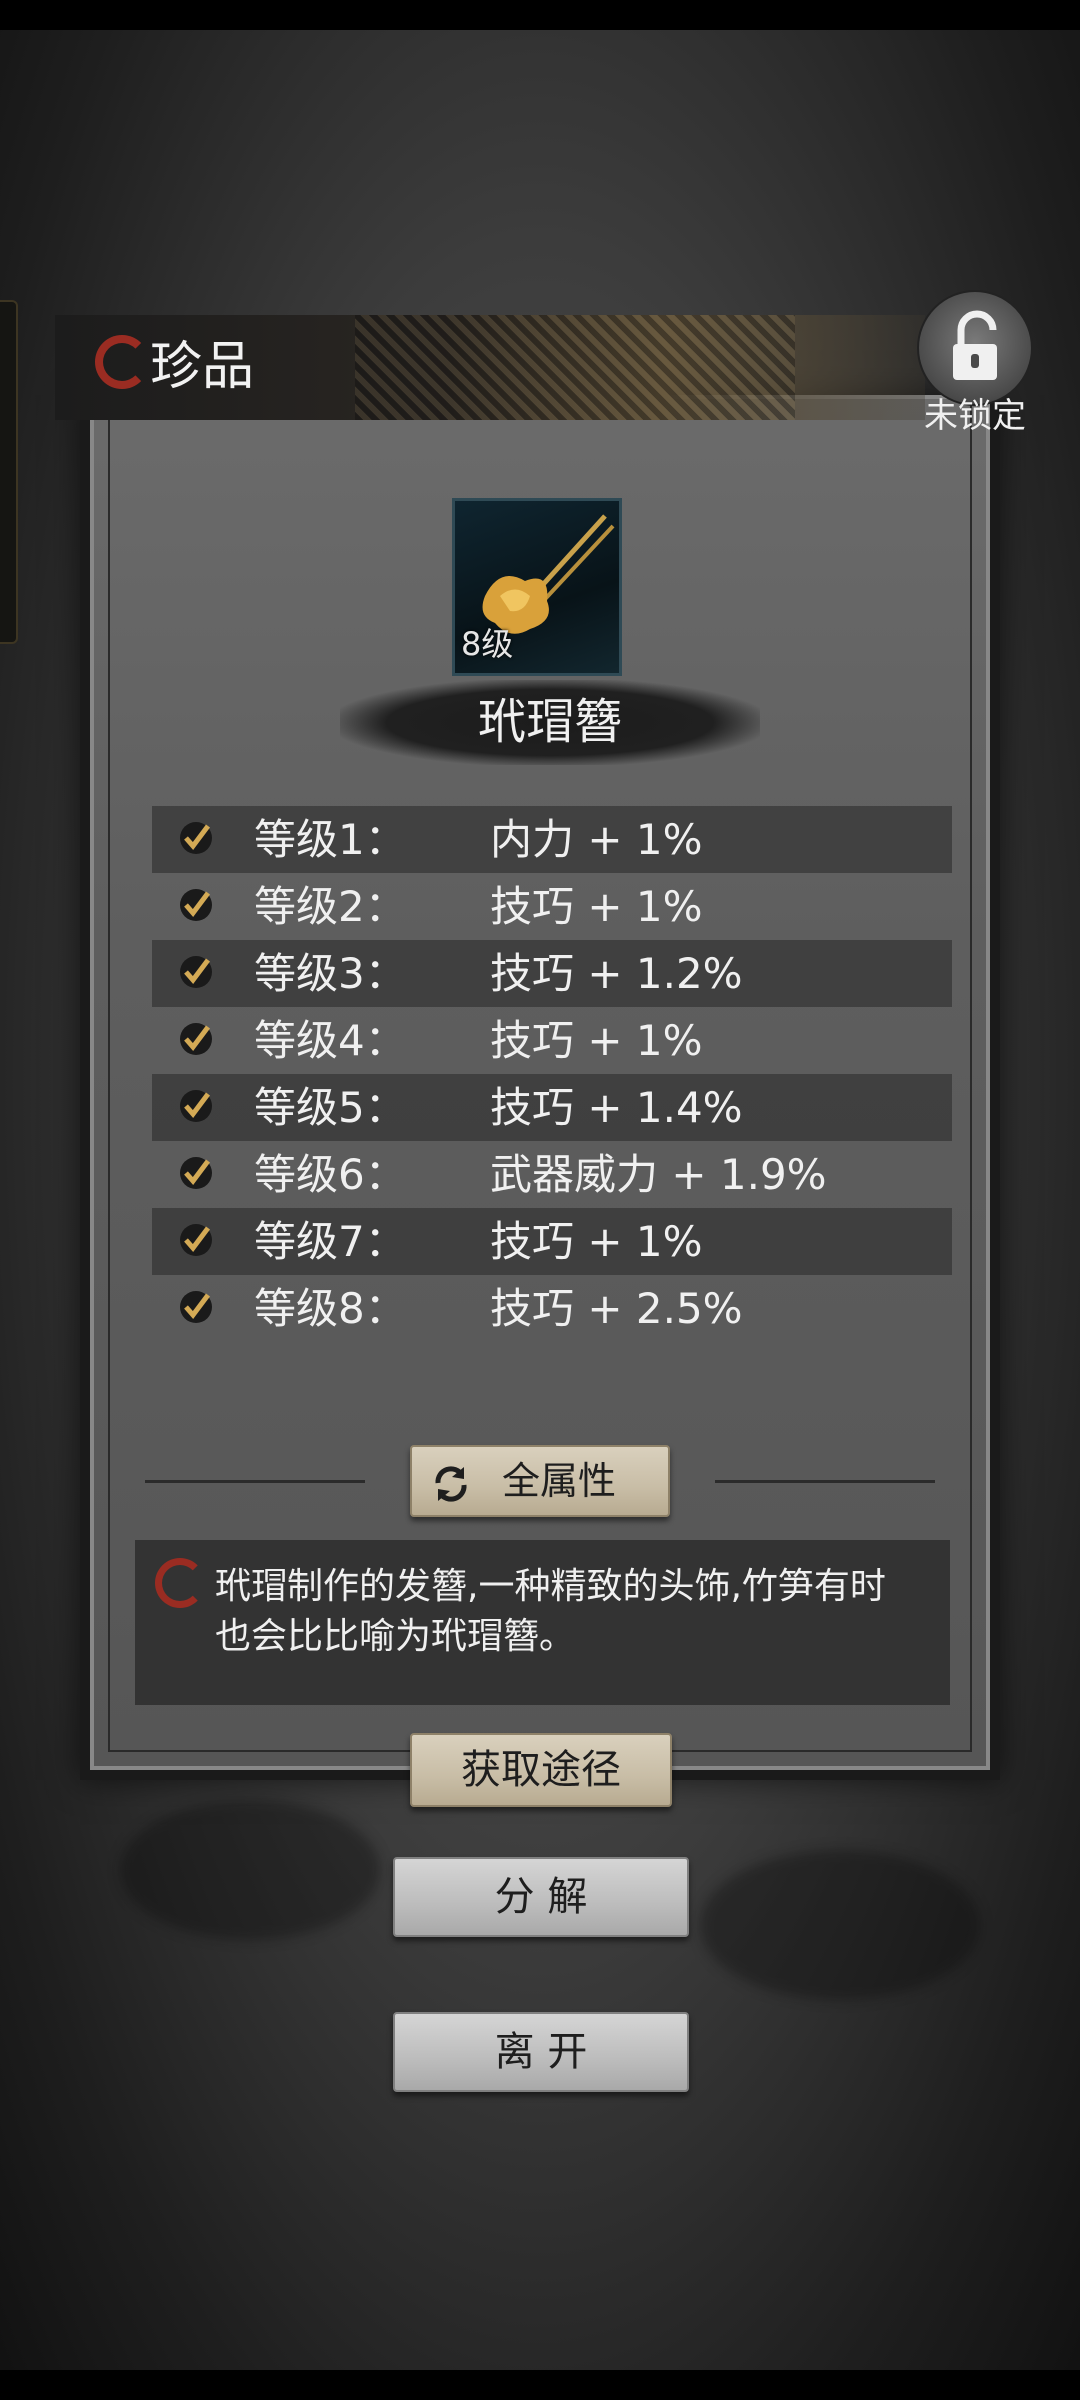  What do you see at coordinates (537, 587) in the screenshot?
I see `item-icon: 8级` at bounding box center [537, 587].